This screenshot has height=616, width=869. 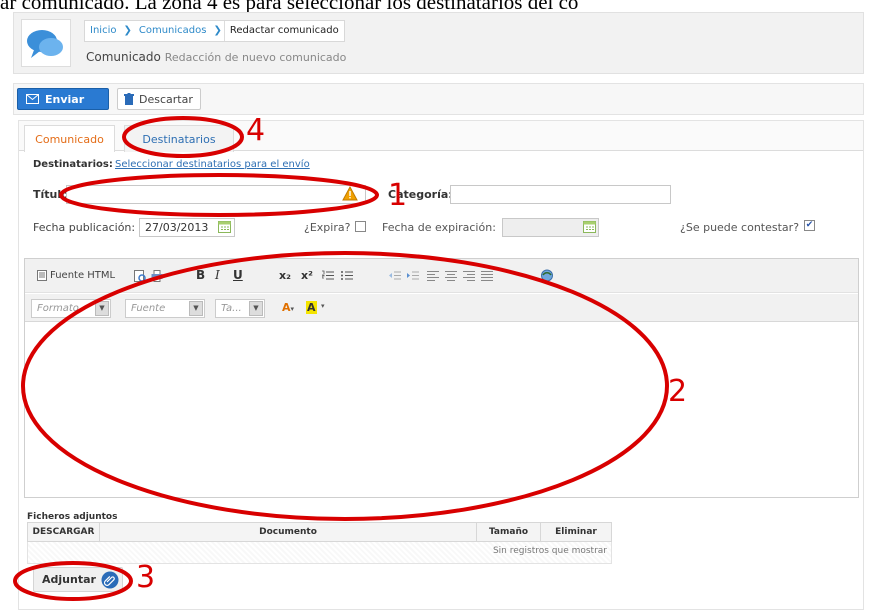 What do you see at coordinates (72, 517) in the screenshot?
I see `attachments-title: Ficheros adjuntos` at bounding box center [72, 517].